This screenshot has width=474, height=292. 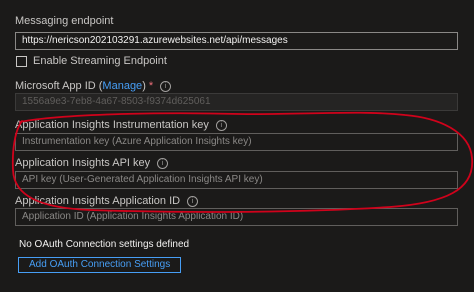 I want to click on messaging-endpoint-label: Messaging endpoint, so click(x=64, y=21).